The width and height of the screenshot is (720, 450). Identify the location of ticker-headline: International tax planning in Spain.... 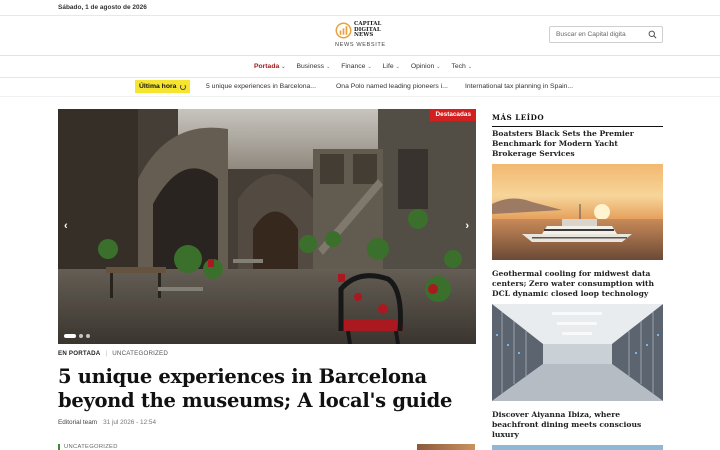
(519, 86).